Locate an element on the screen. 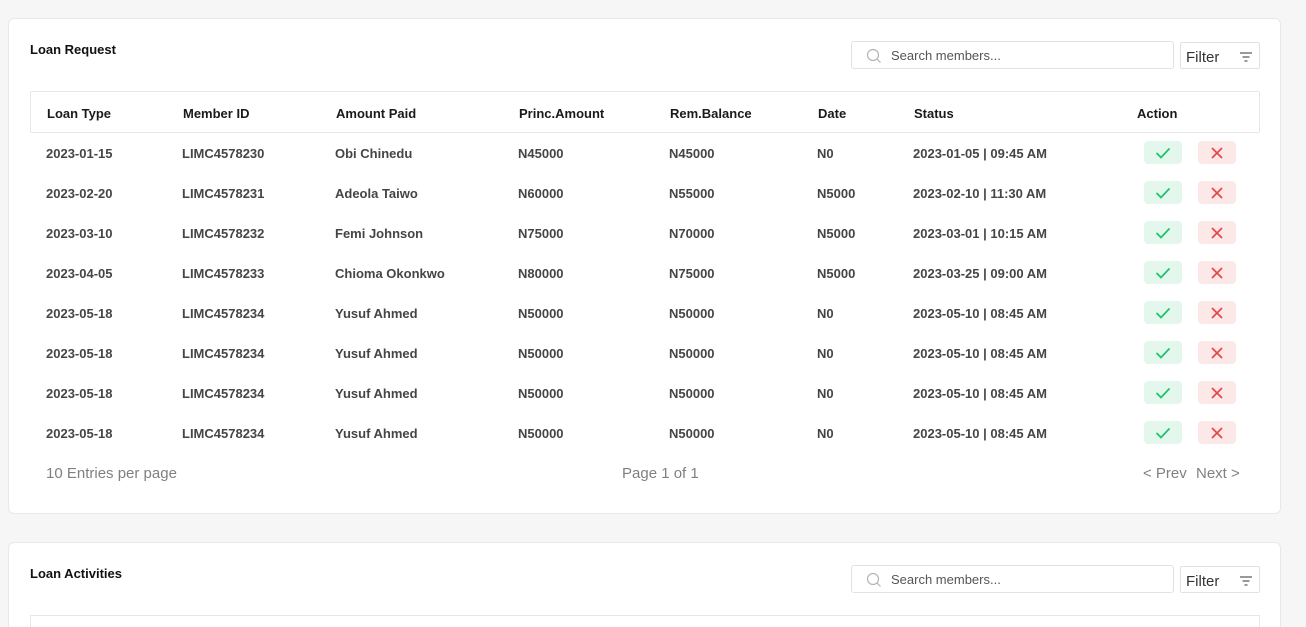 The image size is (1306, 627). loan-activities-search is located at coordinates (1012, 579).